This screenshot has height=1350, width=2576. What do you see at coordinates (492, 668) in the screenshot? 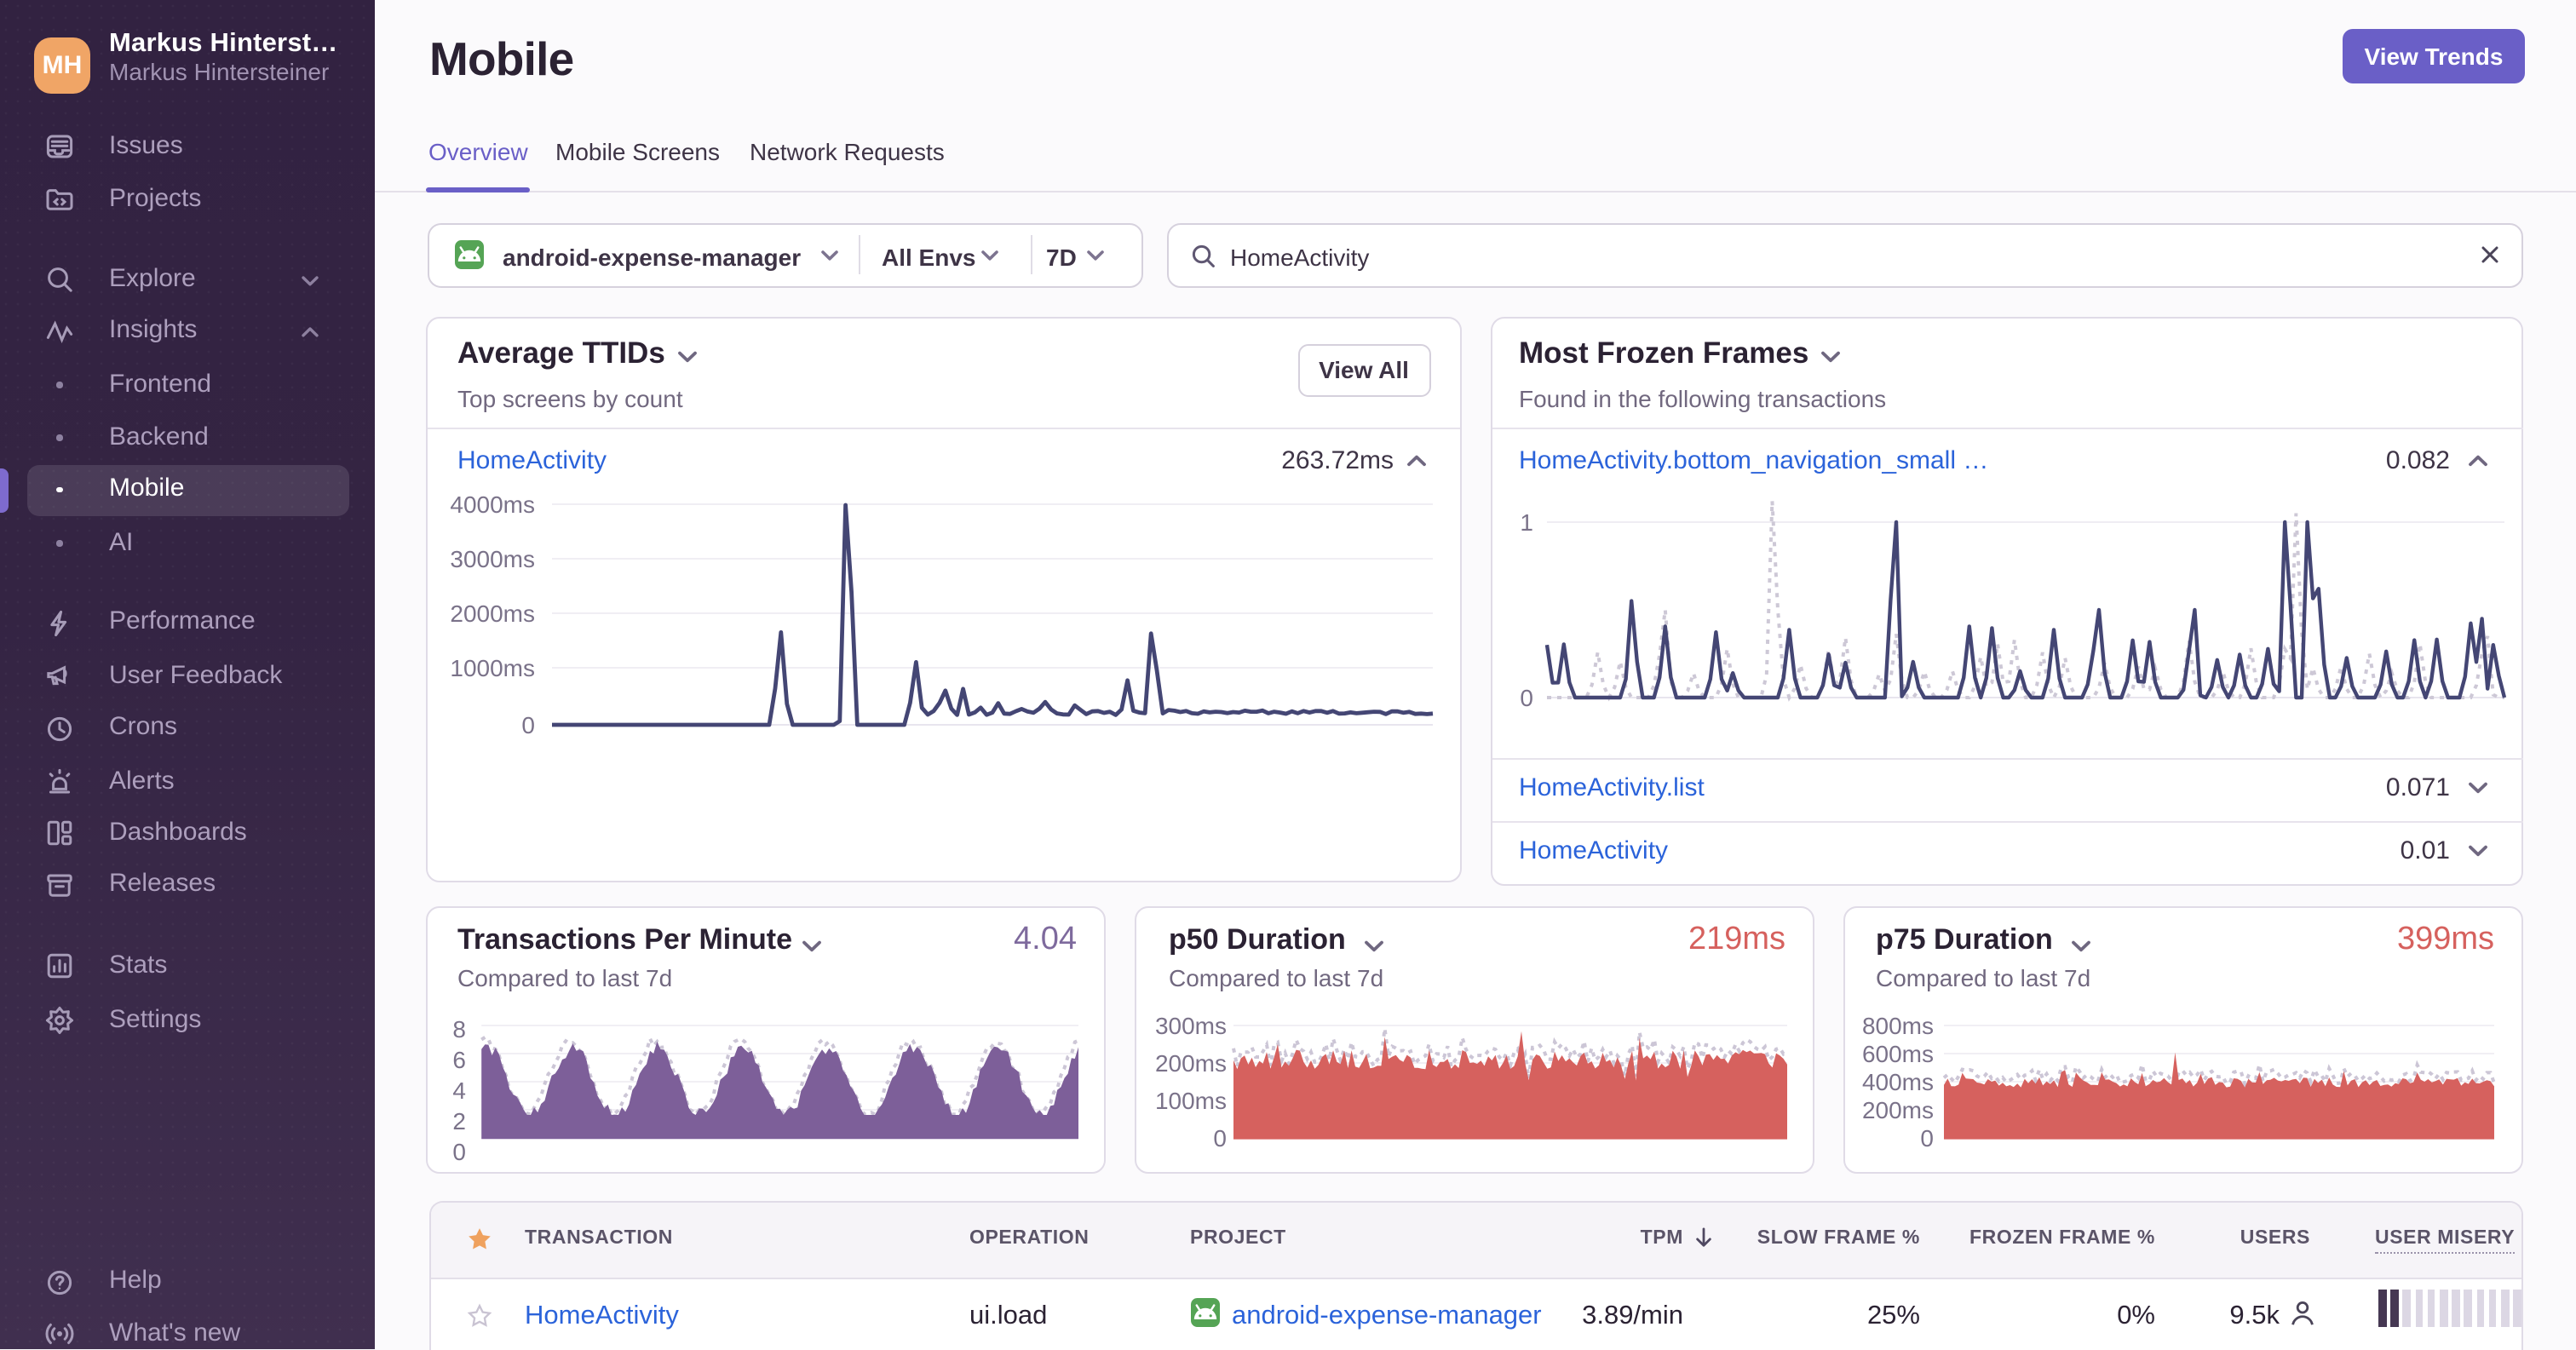
I see `svg-text: 1000ms` at bounding box center [492, 668].